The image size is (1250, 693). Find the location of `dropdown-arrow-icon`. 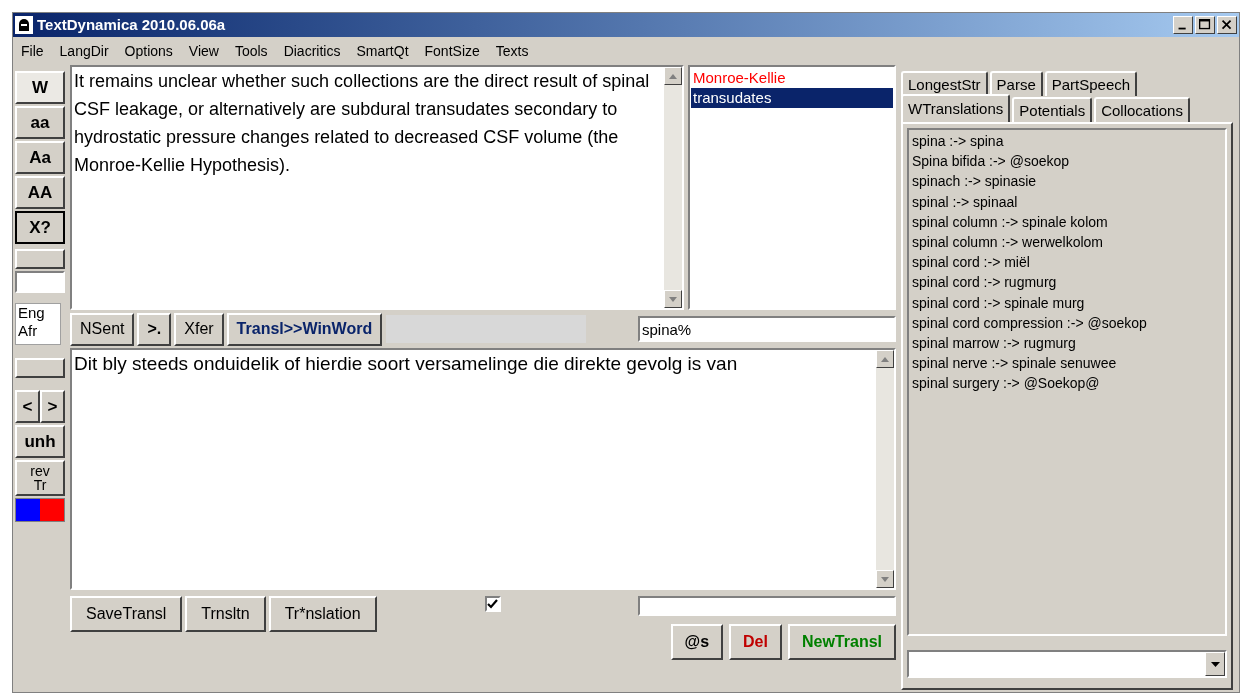

dropdown-arrow-icon is located at coordinates (1215, 664).